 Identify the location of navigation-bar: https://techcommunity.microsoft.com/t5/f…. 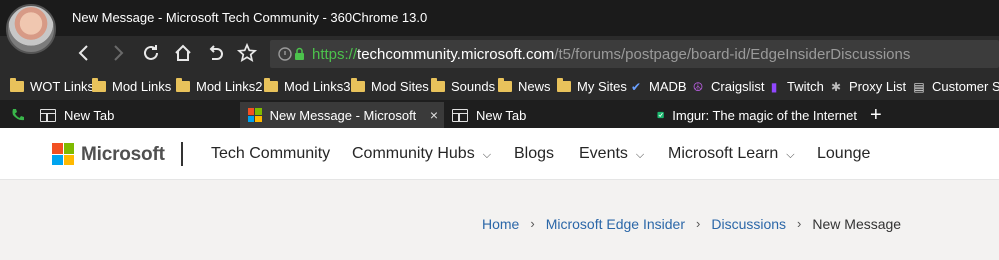
(499, 54).